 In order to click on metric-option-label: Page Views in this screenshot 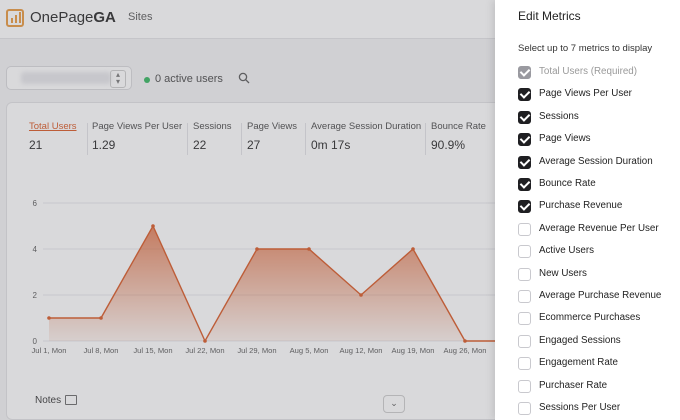, I will do `click(565, 139)`.